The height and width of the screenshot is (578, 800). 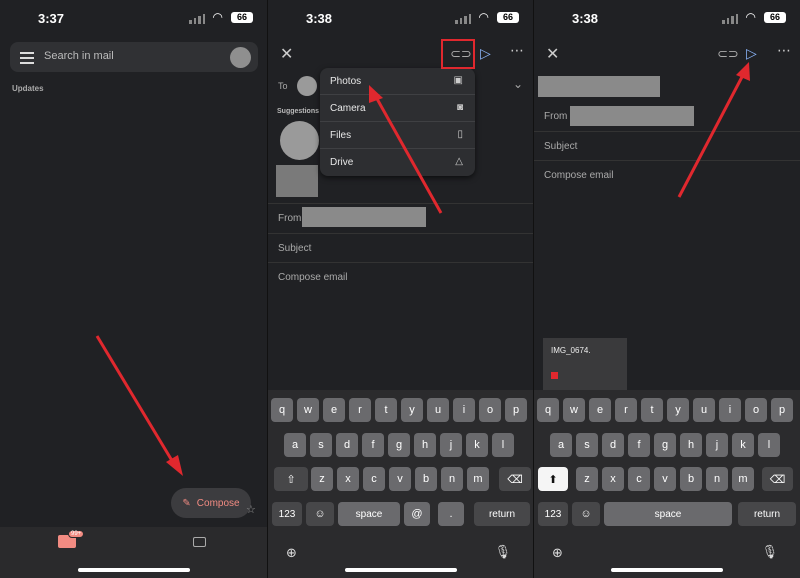 I want to click on star-icon: ☆, so click(x=251, y=509).